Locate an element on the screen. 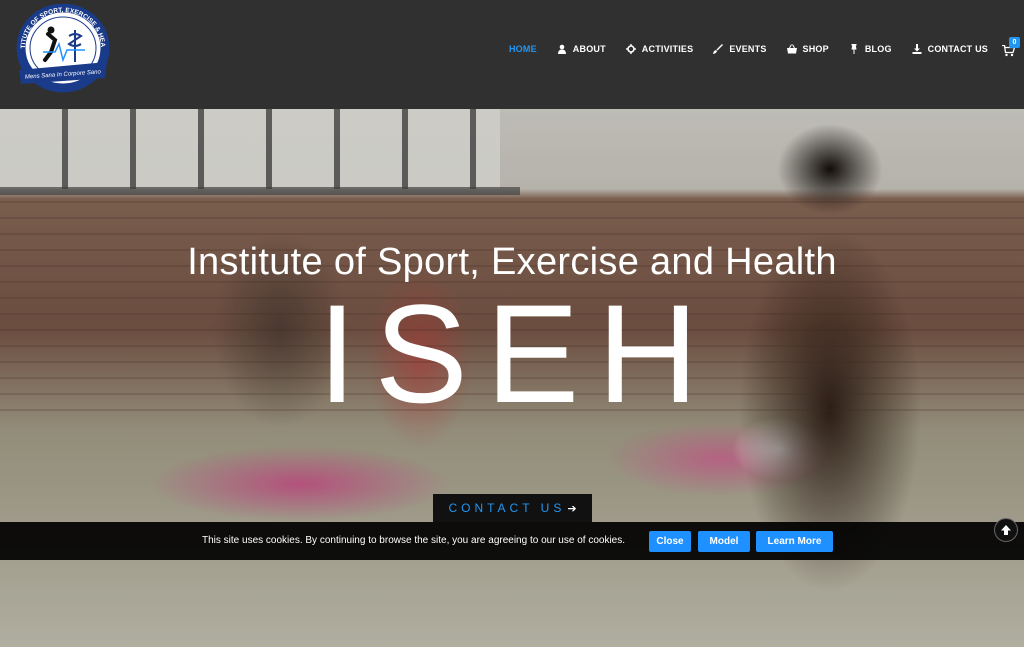  nav-activities-label: ACTIVITIES is located at coordinates (667, 49).